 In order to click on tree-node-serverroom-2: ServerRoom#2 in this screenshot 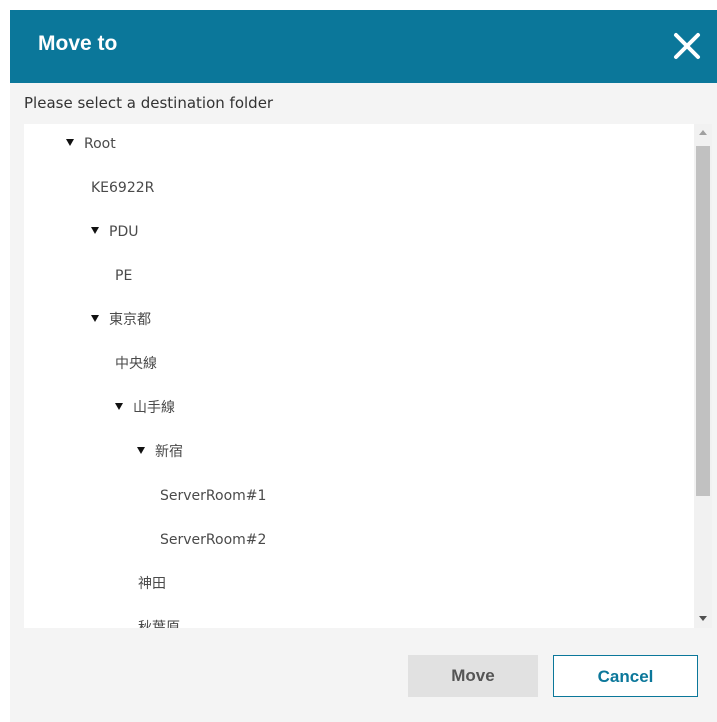, I will do `click(213, 540)`.